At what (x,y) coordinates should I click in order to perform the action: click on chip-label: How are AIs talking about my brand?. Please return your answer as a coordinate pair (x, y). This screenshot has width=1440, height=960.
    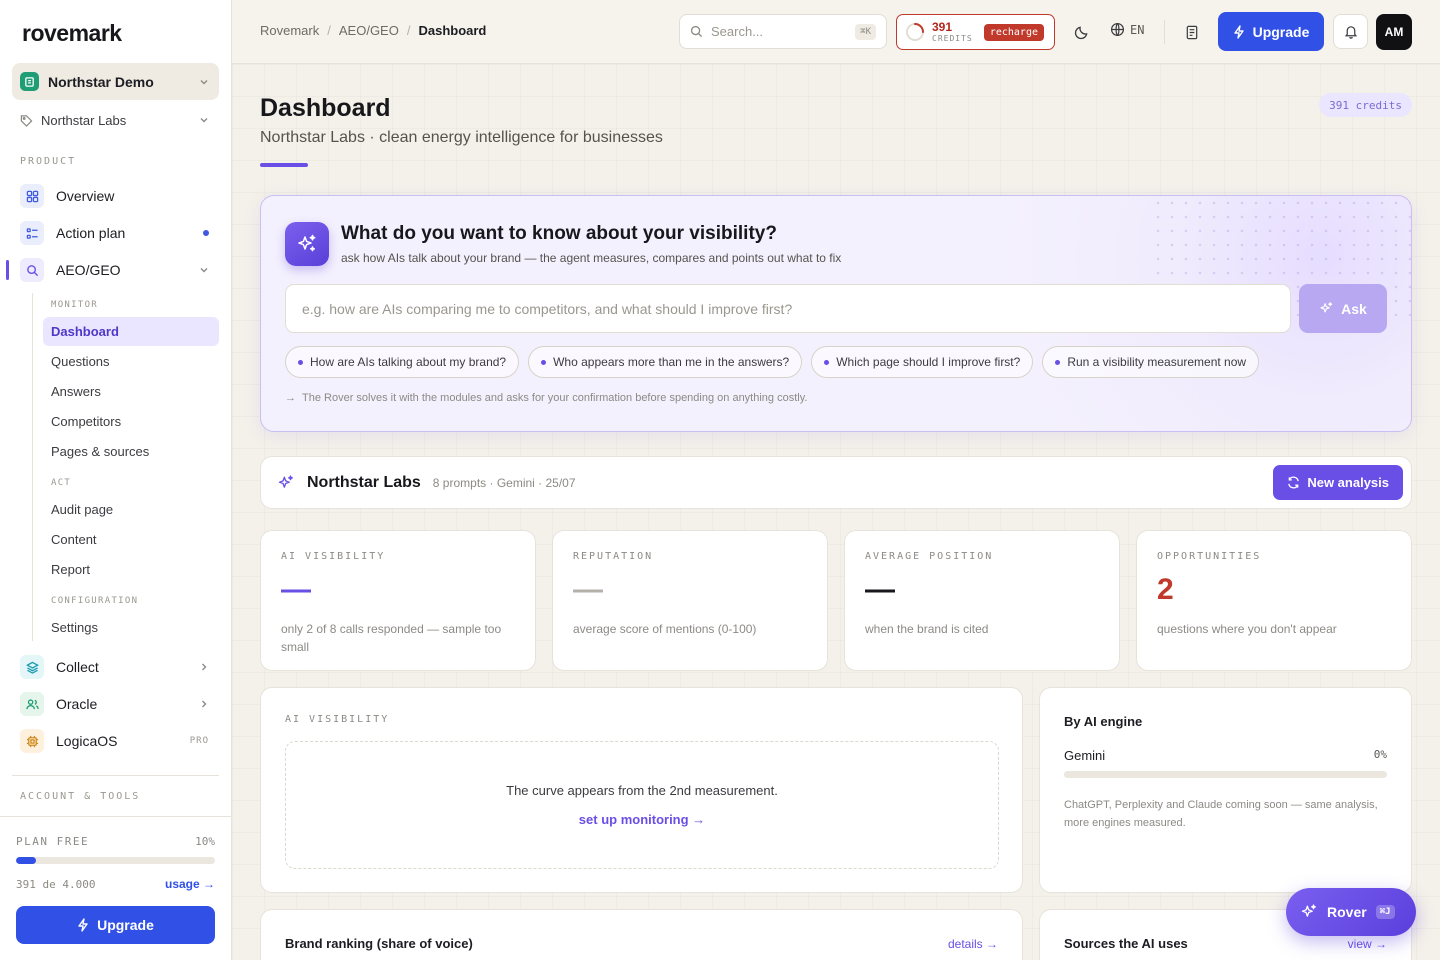
    Looking at the image, I should click on (408, 362).